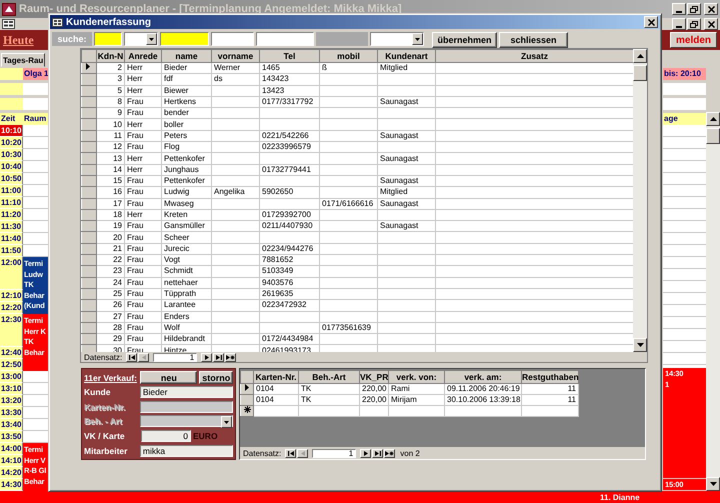 The width and height of the screenshot is (720, 503). I want to click on time-label: 13:00, so click(11, 377).